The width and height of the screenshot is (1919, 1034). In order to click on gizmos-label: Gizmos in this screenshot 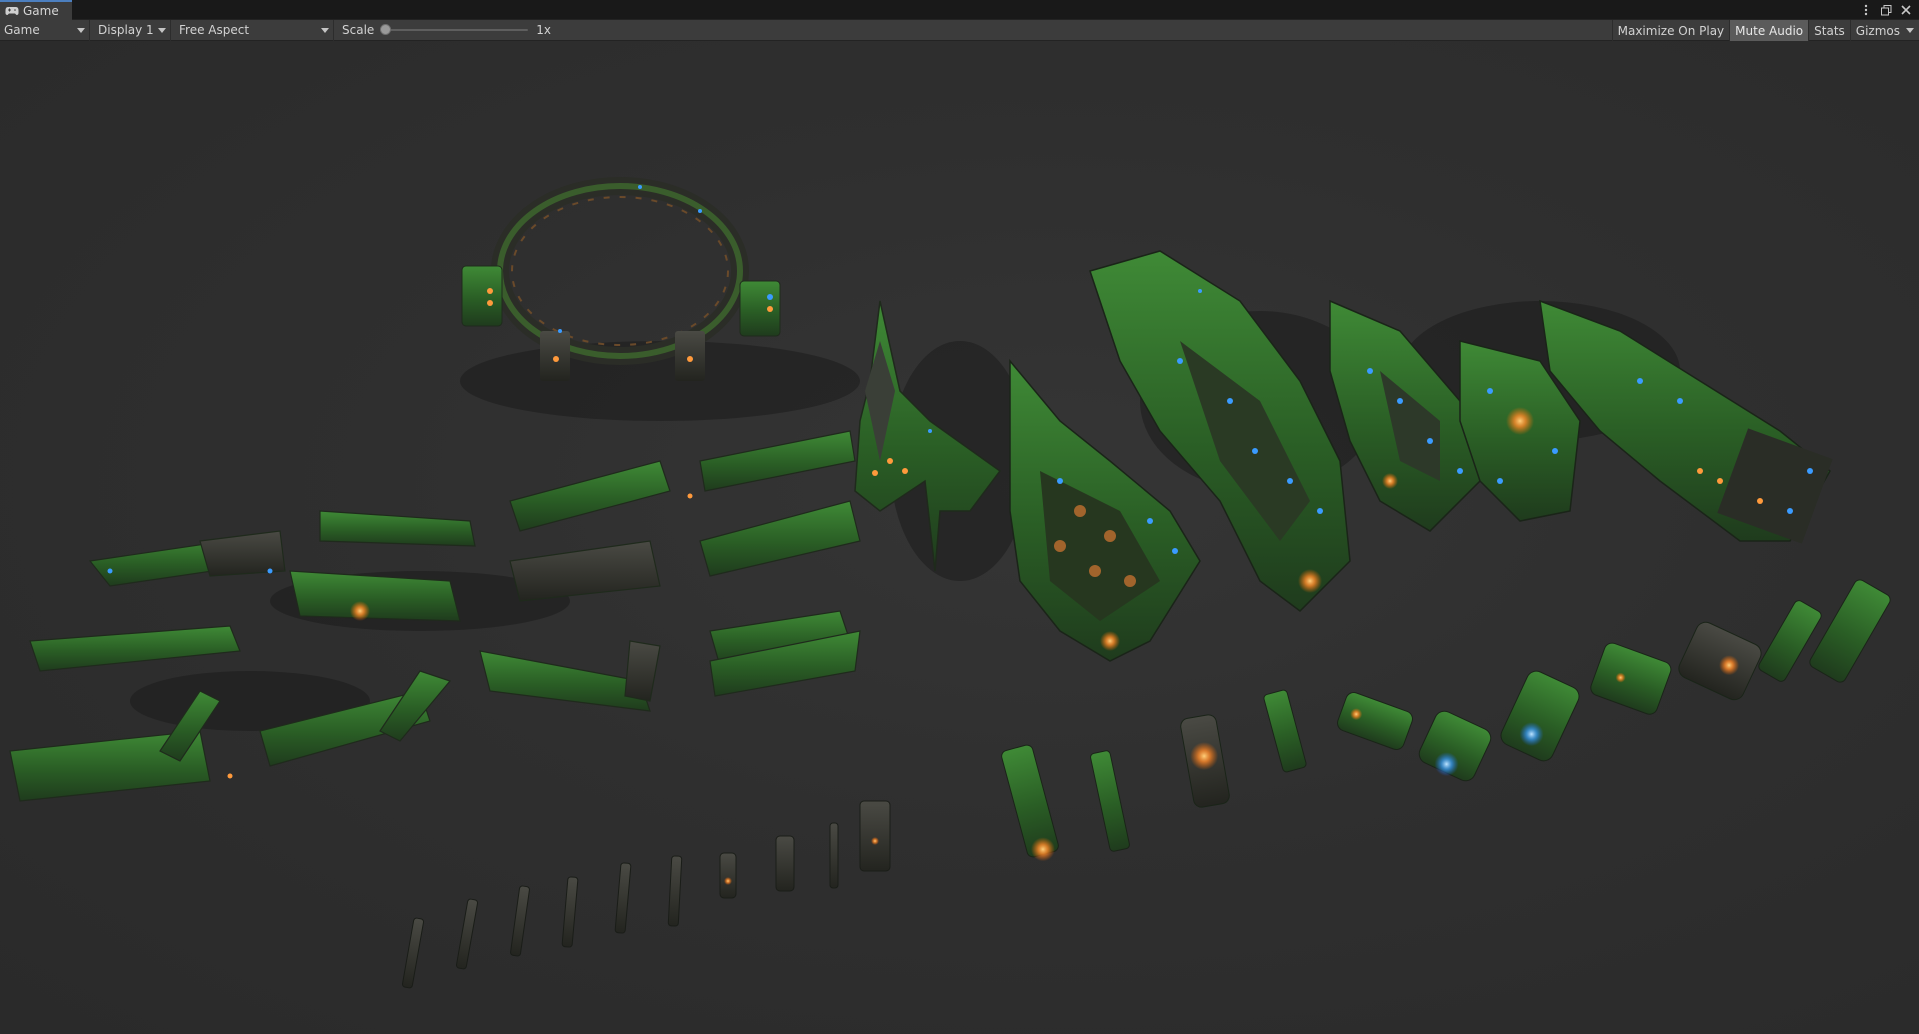, I will do `click(1877, 30)`.